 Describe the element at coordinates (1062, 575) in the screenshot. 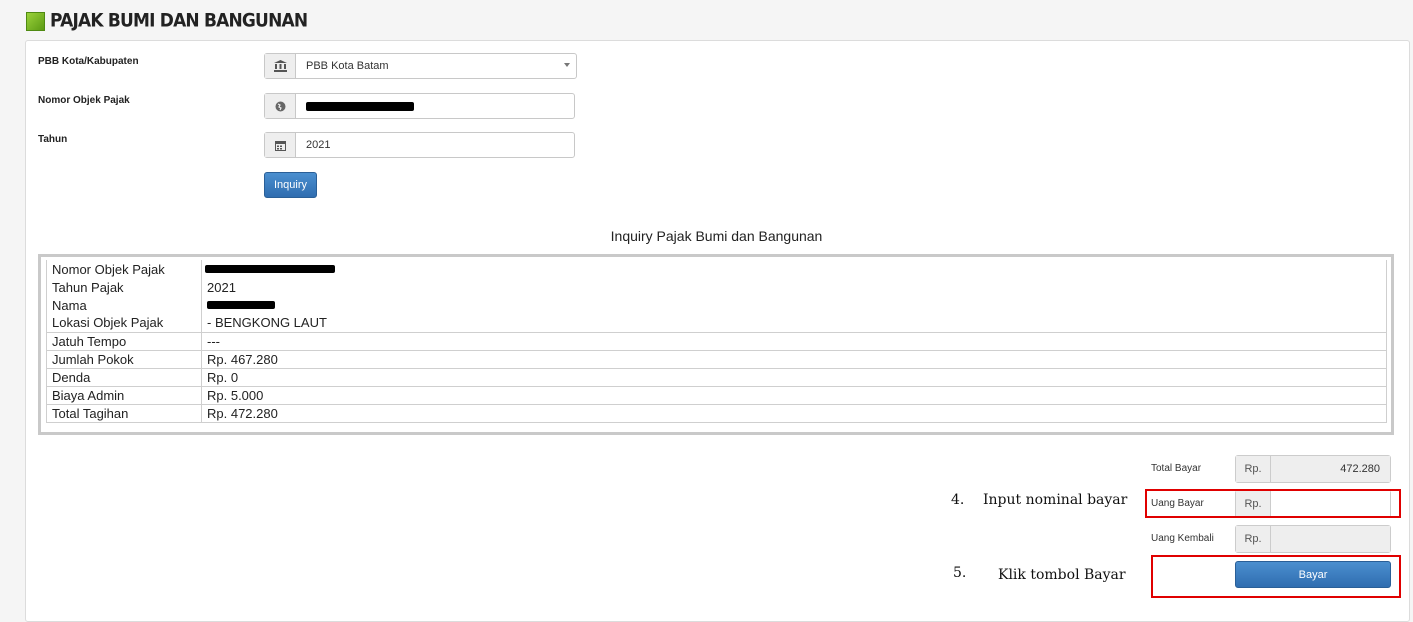

I see `step5-text: Klik tombol Bayar` at that location.